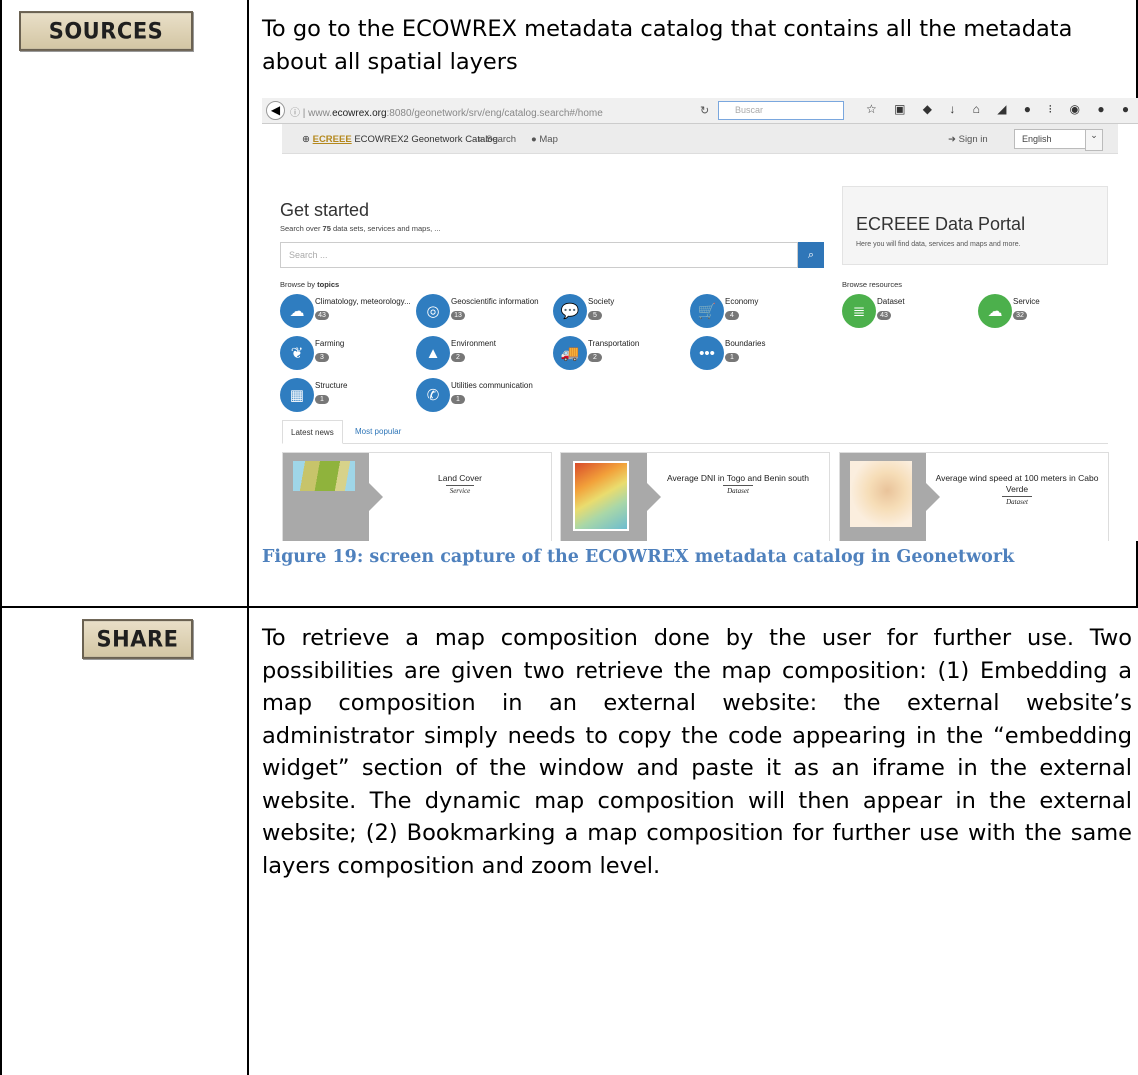  Describe the element at coordinates (941, 224) in the screenshot. I see `portal-title: ECREEE Data Portal` at that location.